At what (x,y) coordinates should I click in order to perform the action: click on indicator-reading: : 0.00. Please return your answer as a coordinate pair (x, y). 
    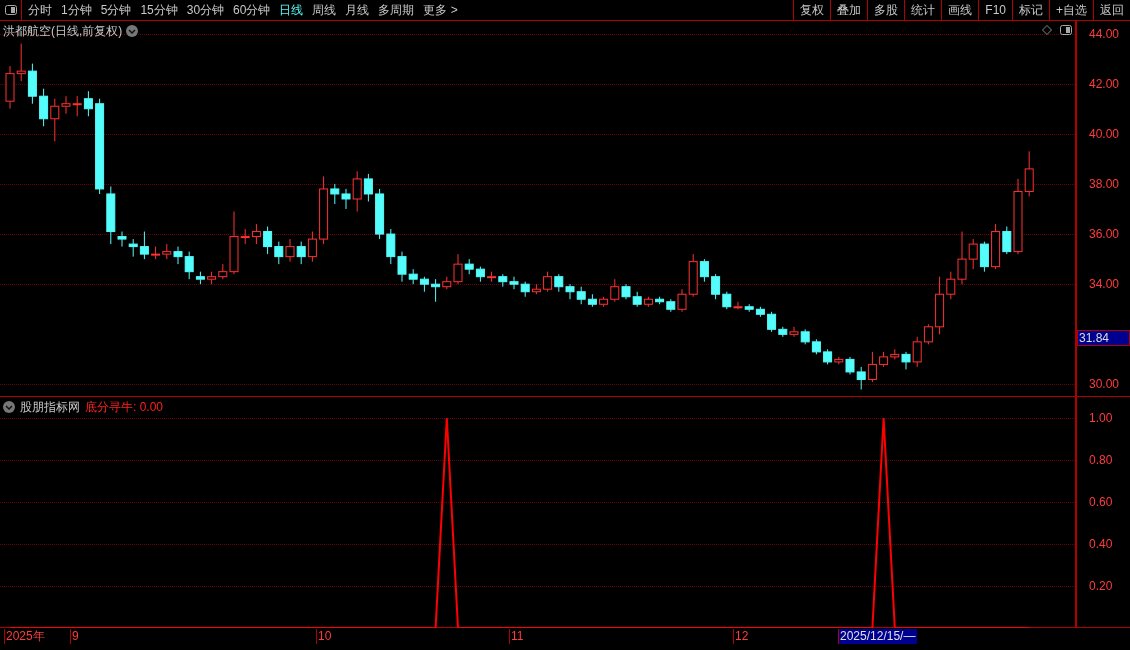
    Looking at the image, I should click on (148, 407).